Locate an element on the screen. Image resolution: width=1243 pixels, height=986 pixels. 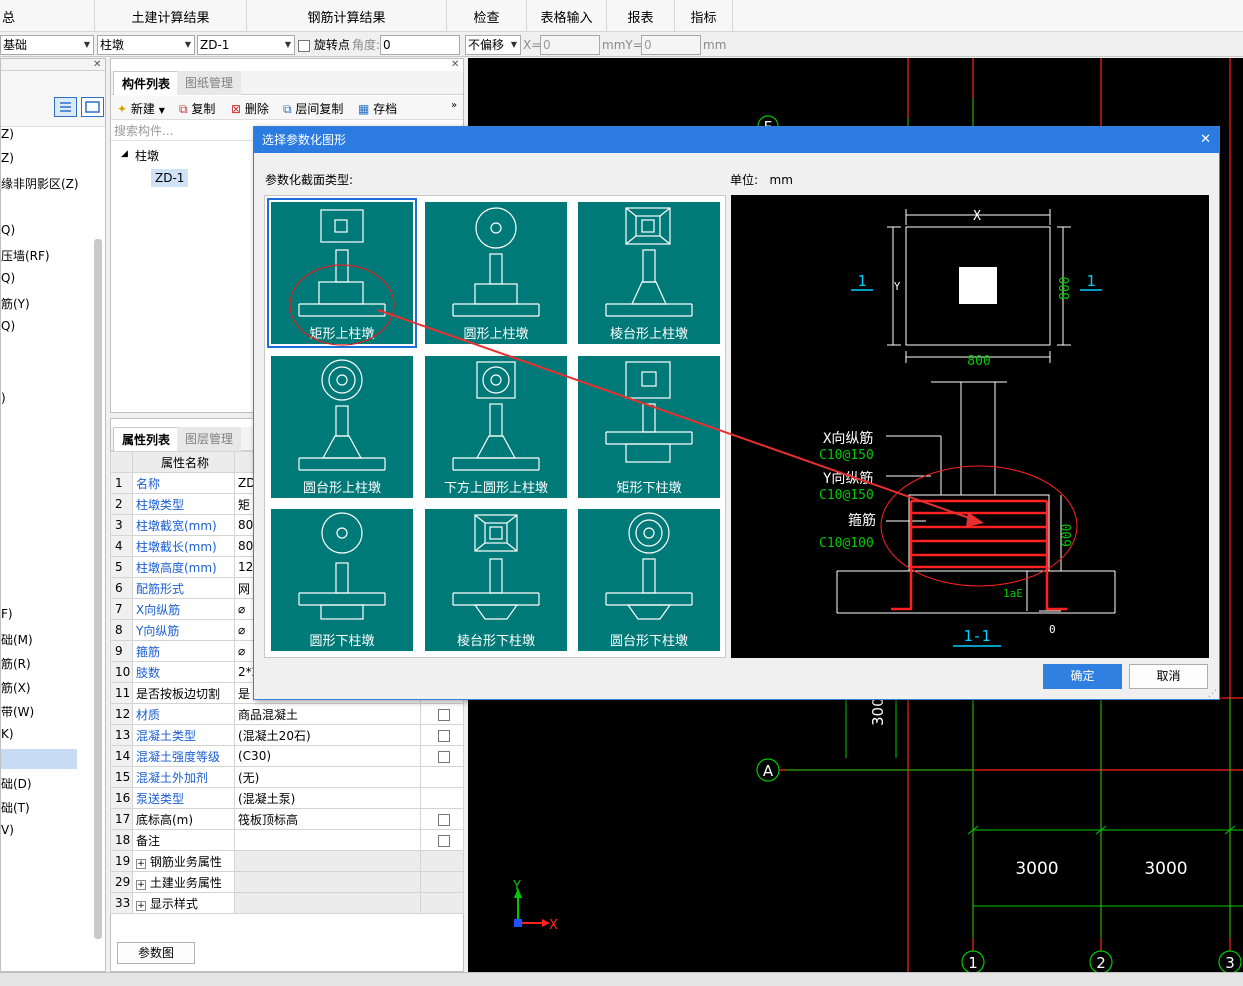
nav-item: ) is located at coordinates (3, 398).